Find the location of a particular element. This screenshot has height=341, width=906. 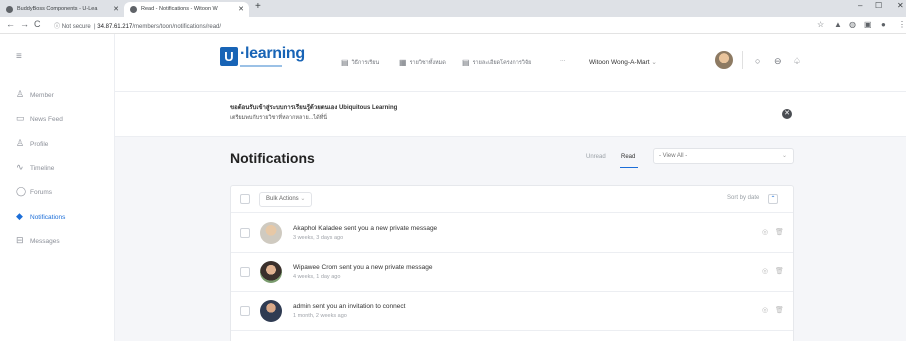

profile-icon: ♙ is located at coordinates (20, 143).